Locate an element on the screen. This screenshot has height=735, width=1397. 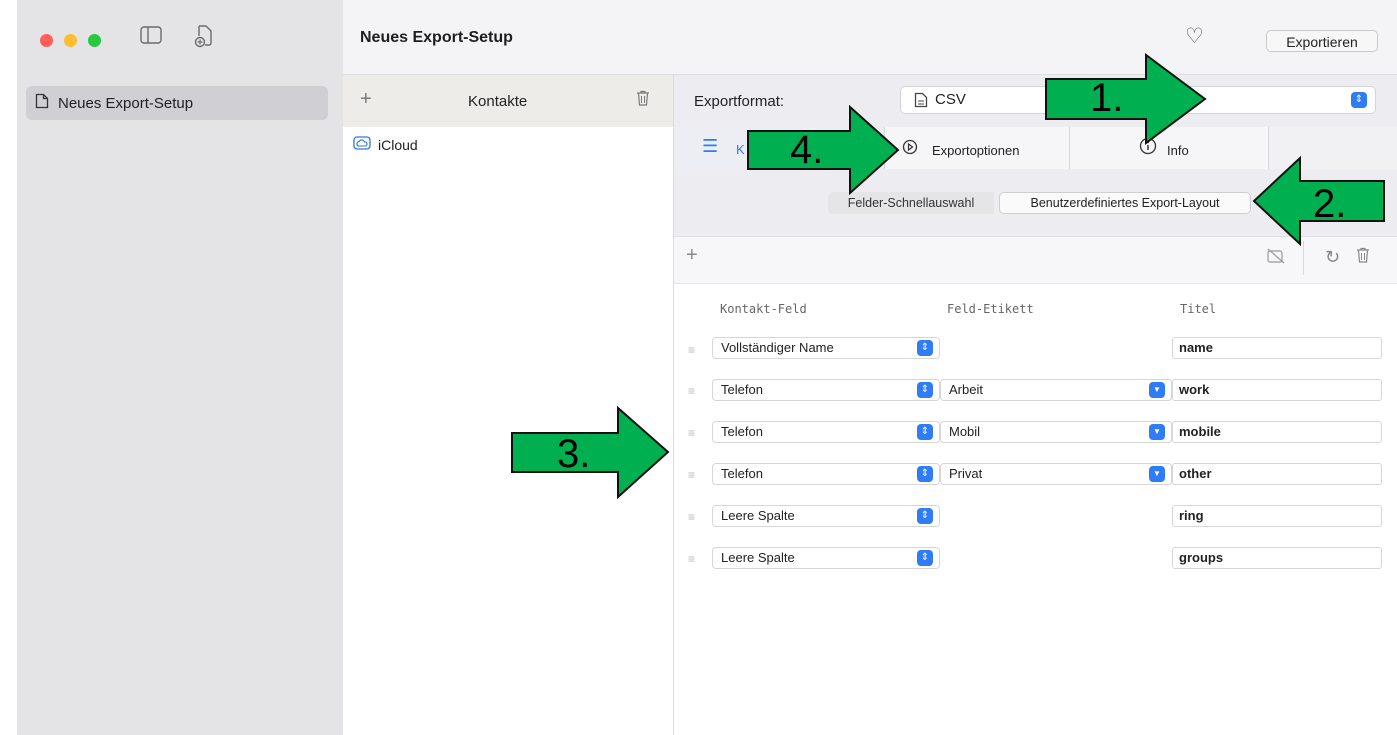
zoom-window-button is located at coordinates (94, 40).